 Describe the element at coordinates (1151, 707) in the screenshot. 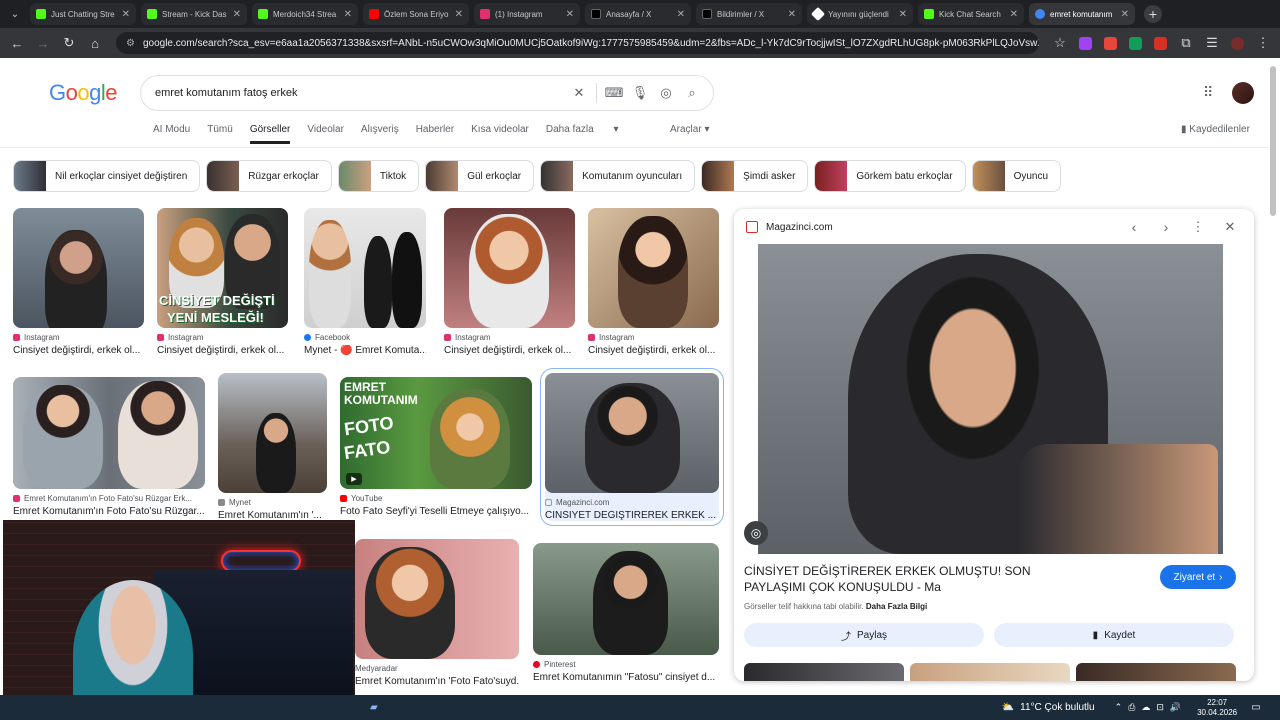

I see `tray-icons: ⌃⎙☁⊡🔊` at that location.